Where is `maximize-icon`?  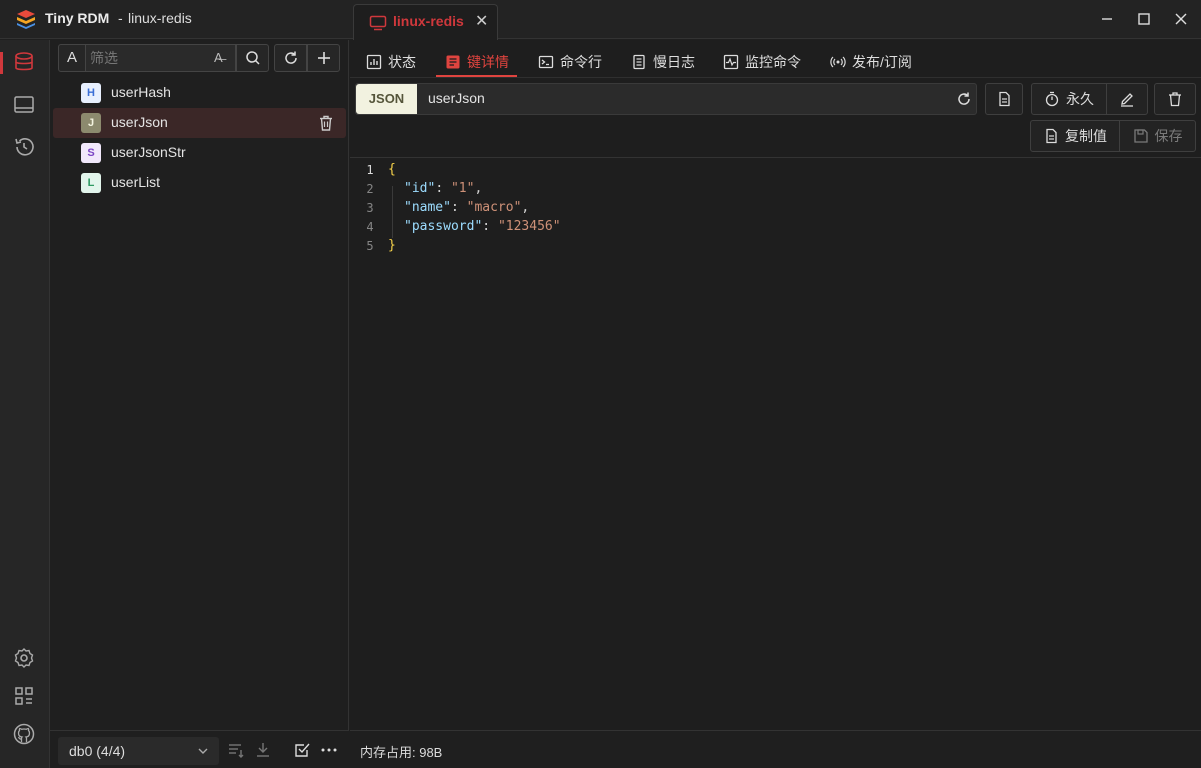
maximize-icon is located at coordinates (1144, 19).